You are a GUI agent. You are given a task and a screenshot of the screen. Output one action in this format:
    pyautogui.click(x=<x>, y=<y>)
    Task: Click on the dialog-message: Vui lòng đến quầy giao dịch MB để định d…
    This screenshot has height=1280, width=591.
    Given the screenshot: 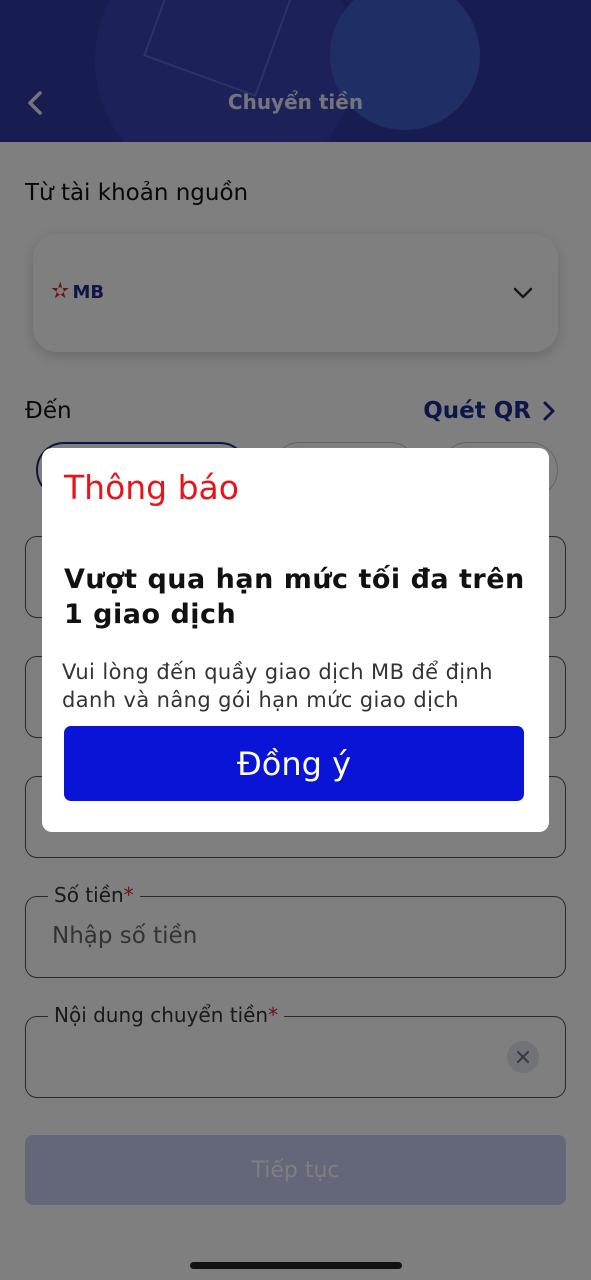 What is the action you would take?
    pyautogui.click(x=277, y=686)
    